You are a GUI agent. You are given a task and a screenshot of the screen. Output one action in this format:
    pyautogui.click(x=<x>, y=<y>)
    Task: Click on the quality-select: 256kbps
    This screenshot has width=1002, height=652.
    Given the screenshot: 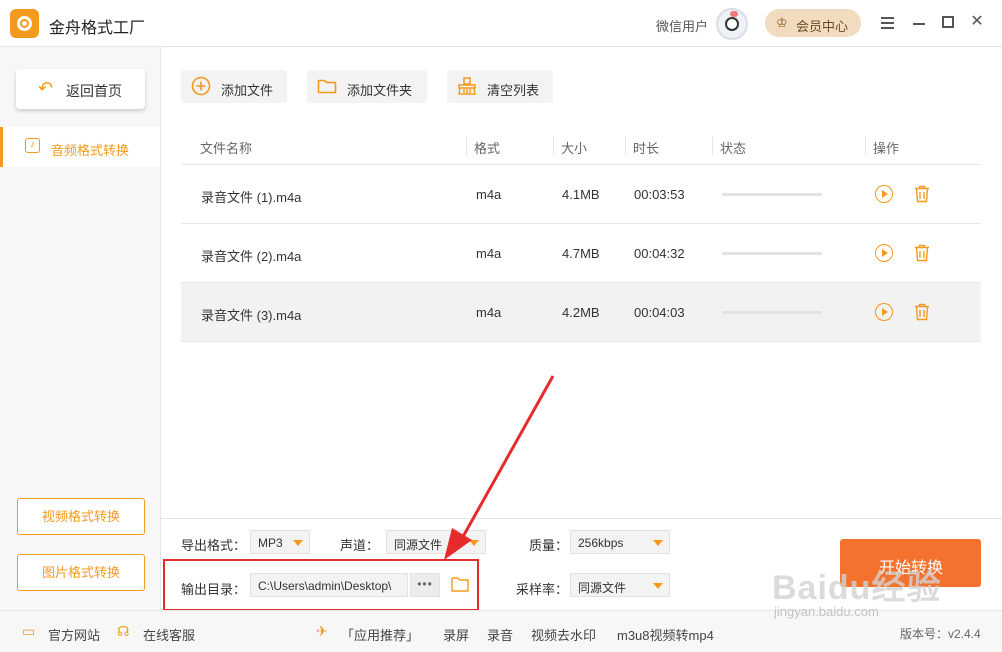 What is the action you would take?
    pyautogui.click(x=620, y=542)
    